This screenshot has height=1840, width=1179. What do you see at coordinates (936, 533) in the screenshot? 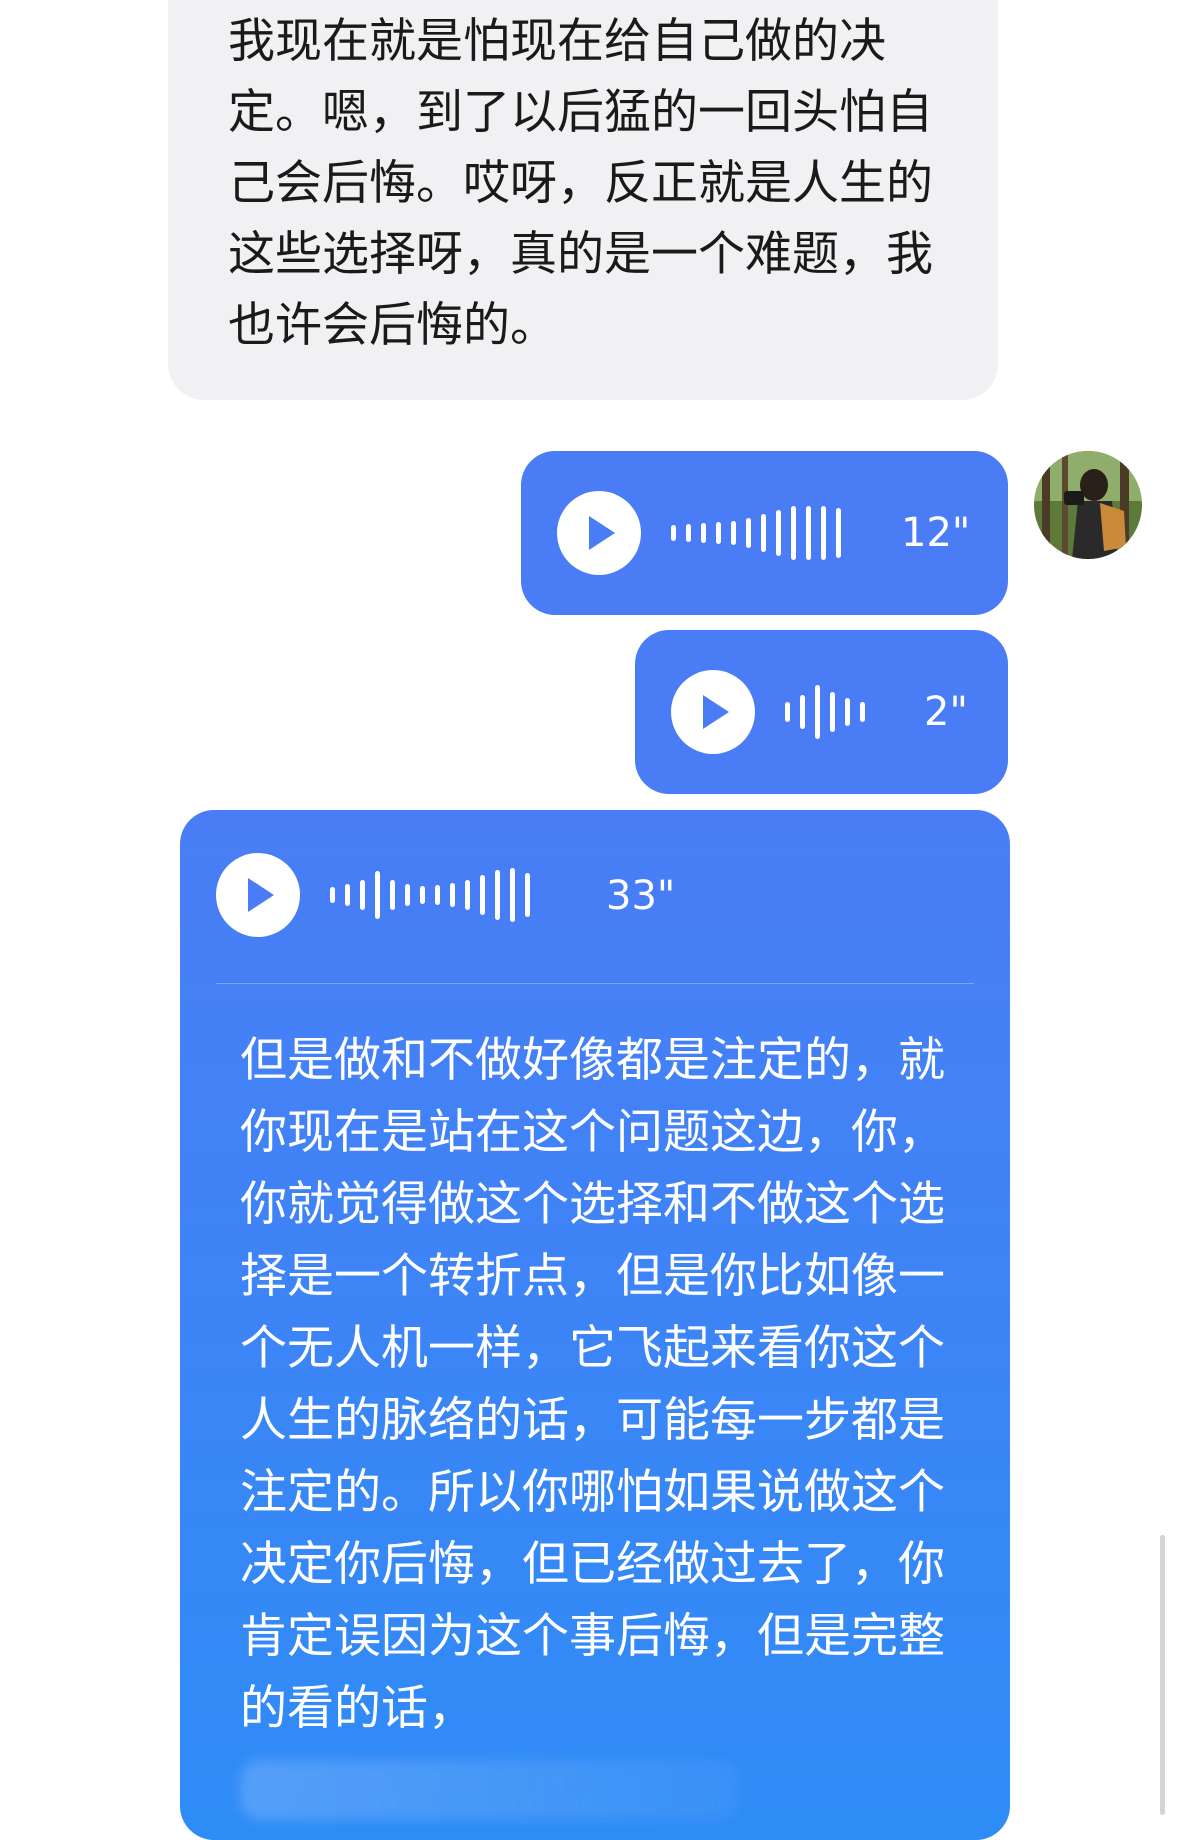
I see `voice-duration: 12"` at bounding box center [936, 533].